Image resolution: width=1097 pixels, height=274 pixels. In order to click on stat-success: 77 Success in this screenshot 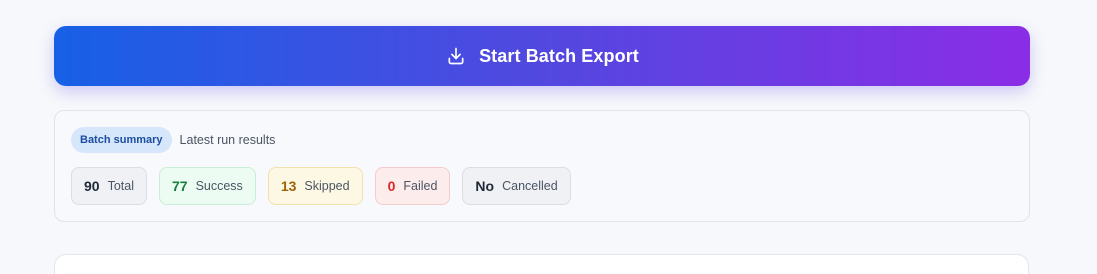, I will do `click(207, 186)`.